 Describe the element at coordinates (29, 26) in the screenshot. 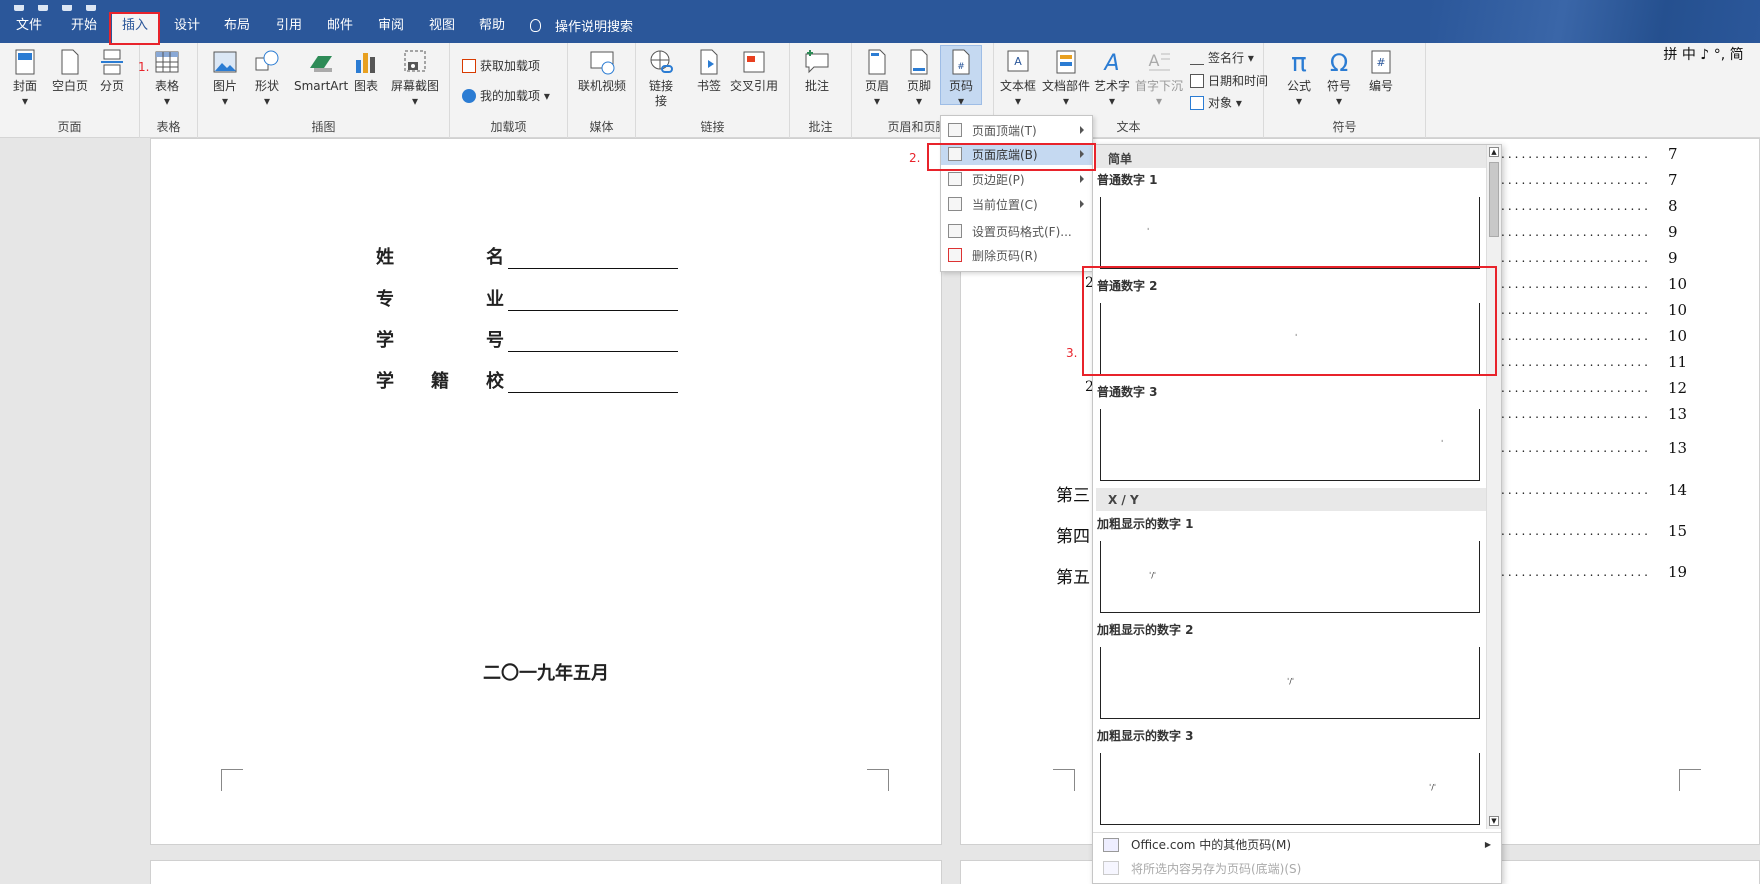

I see `tab-file: 文件` at that location.